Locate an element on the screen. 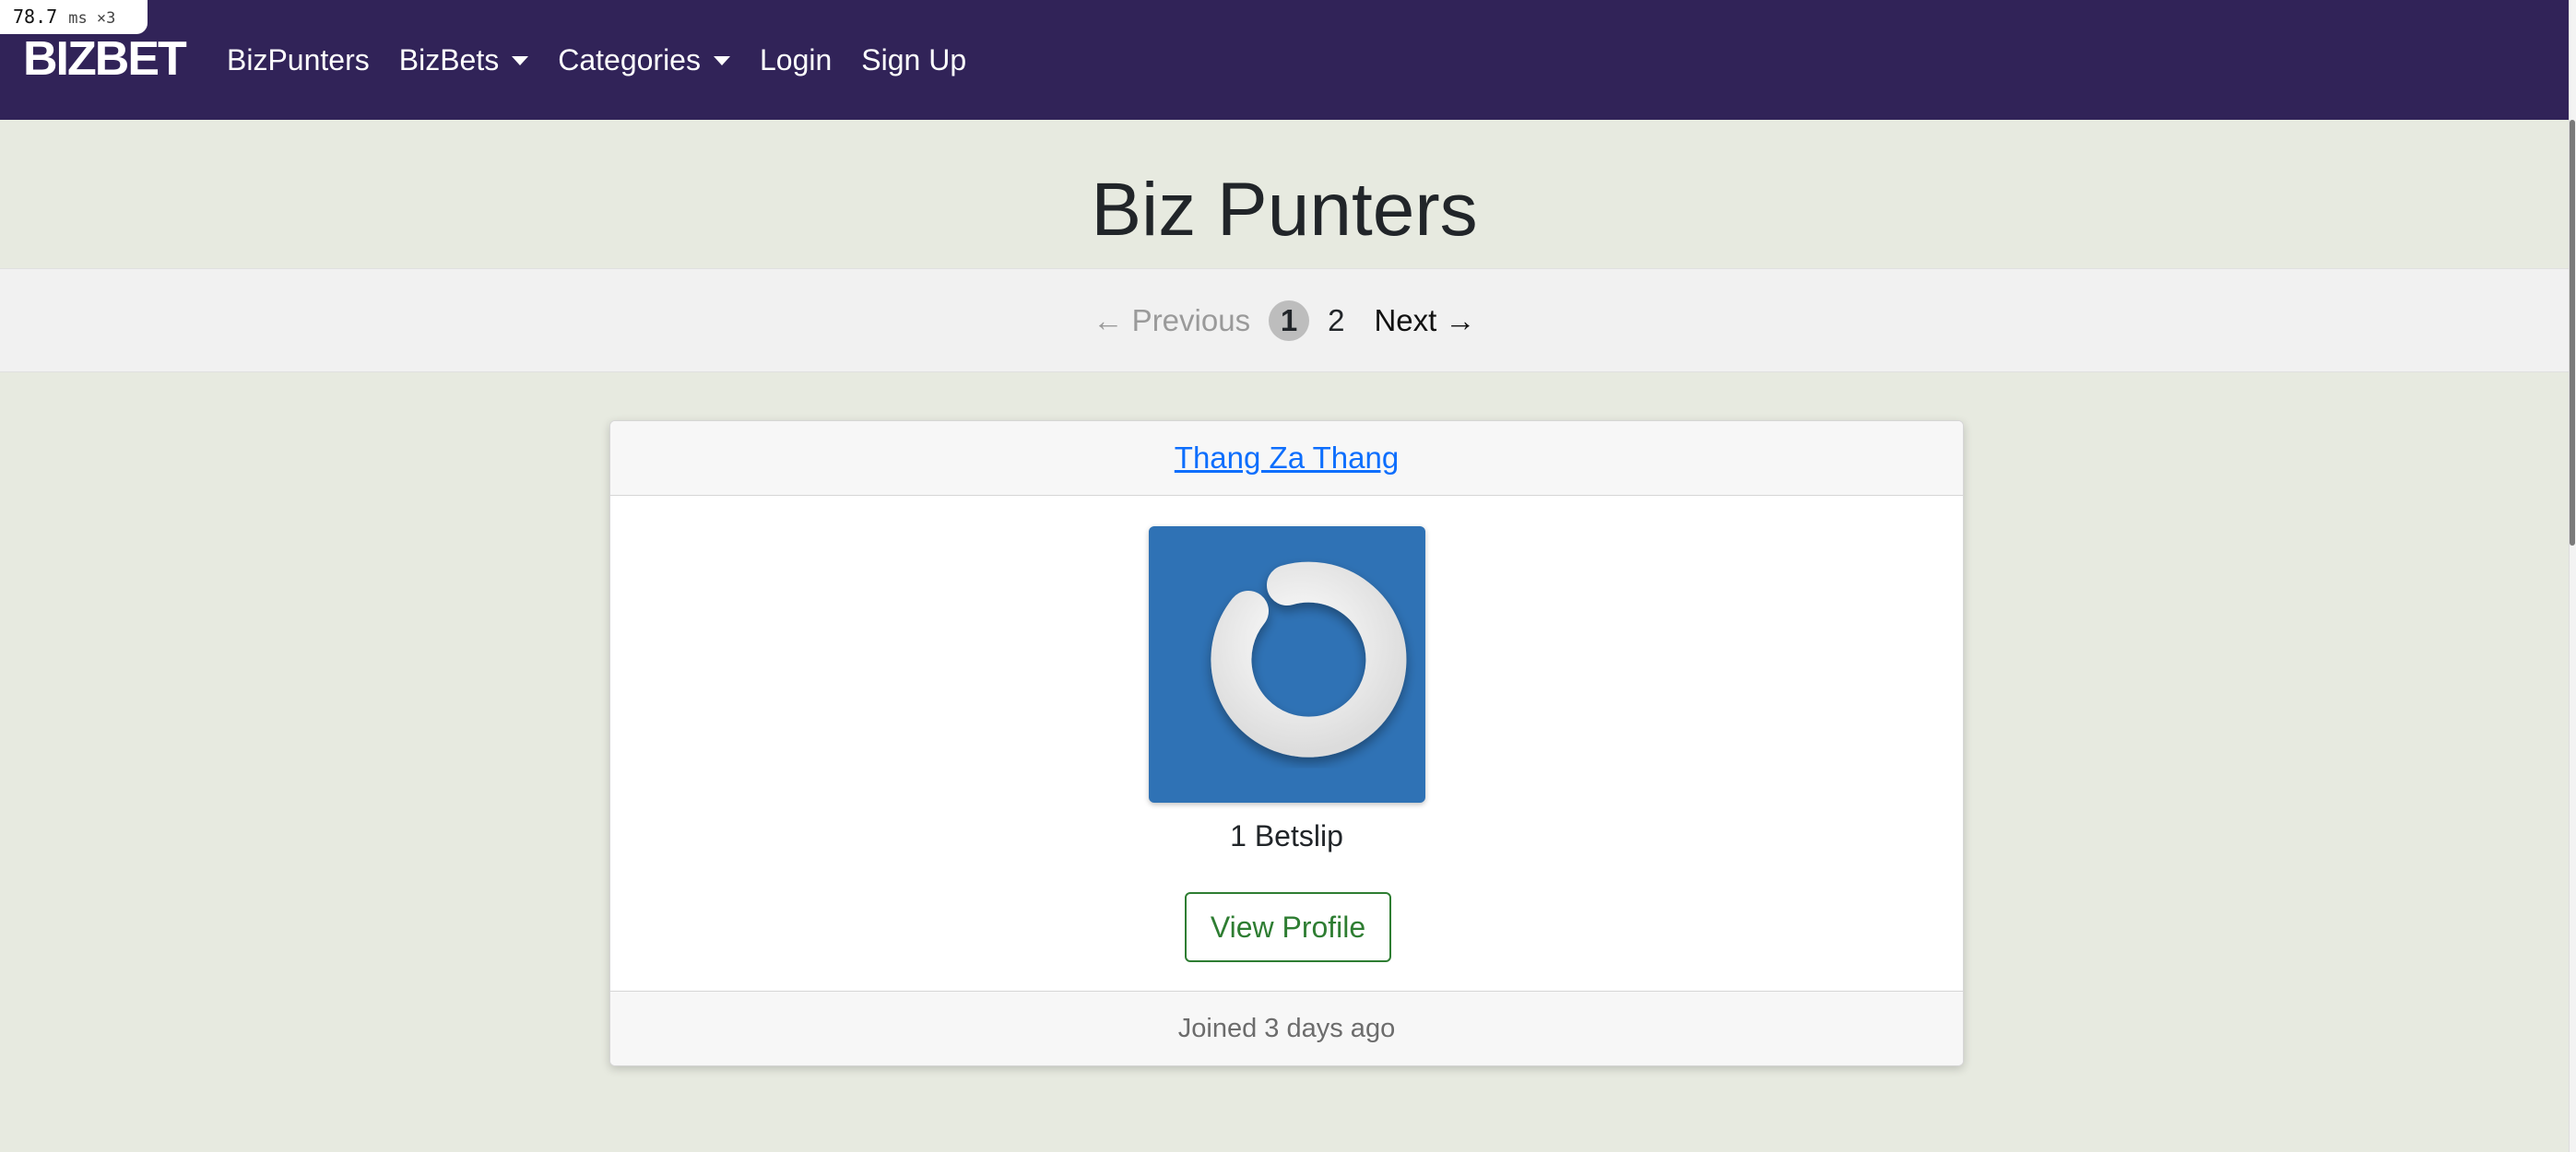 The height and width of the screenshot is (1152, 2576). nav-link-label: Categories is located at coordinates (629, 59).